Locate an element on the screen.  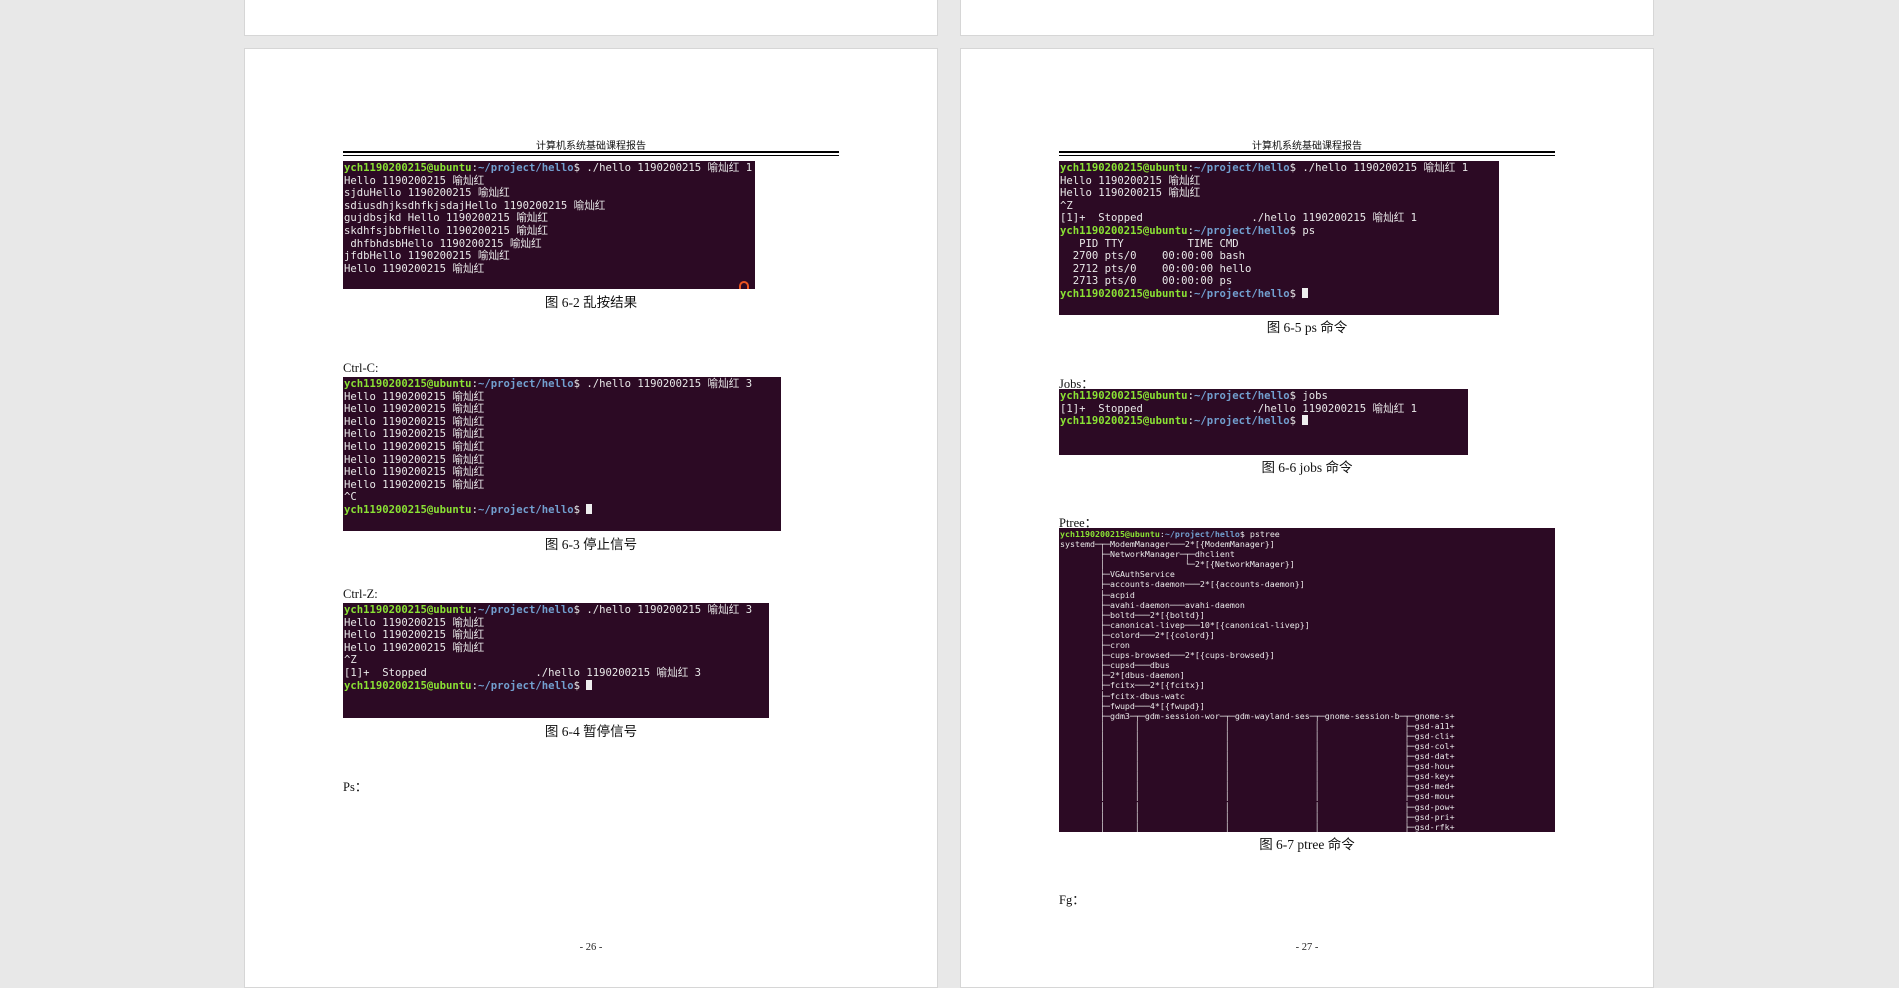
terminal-prompt-line: ych1190200215@ubuntu:~/project/hello$ ps is located at coordinates (1279, 231).